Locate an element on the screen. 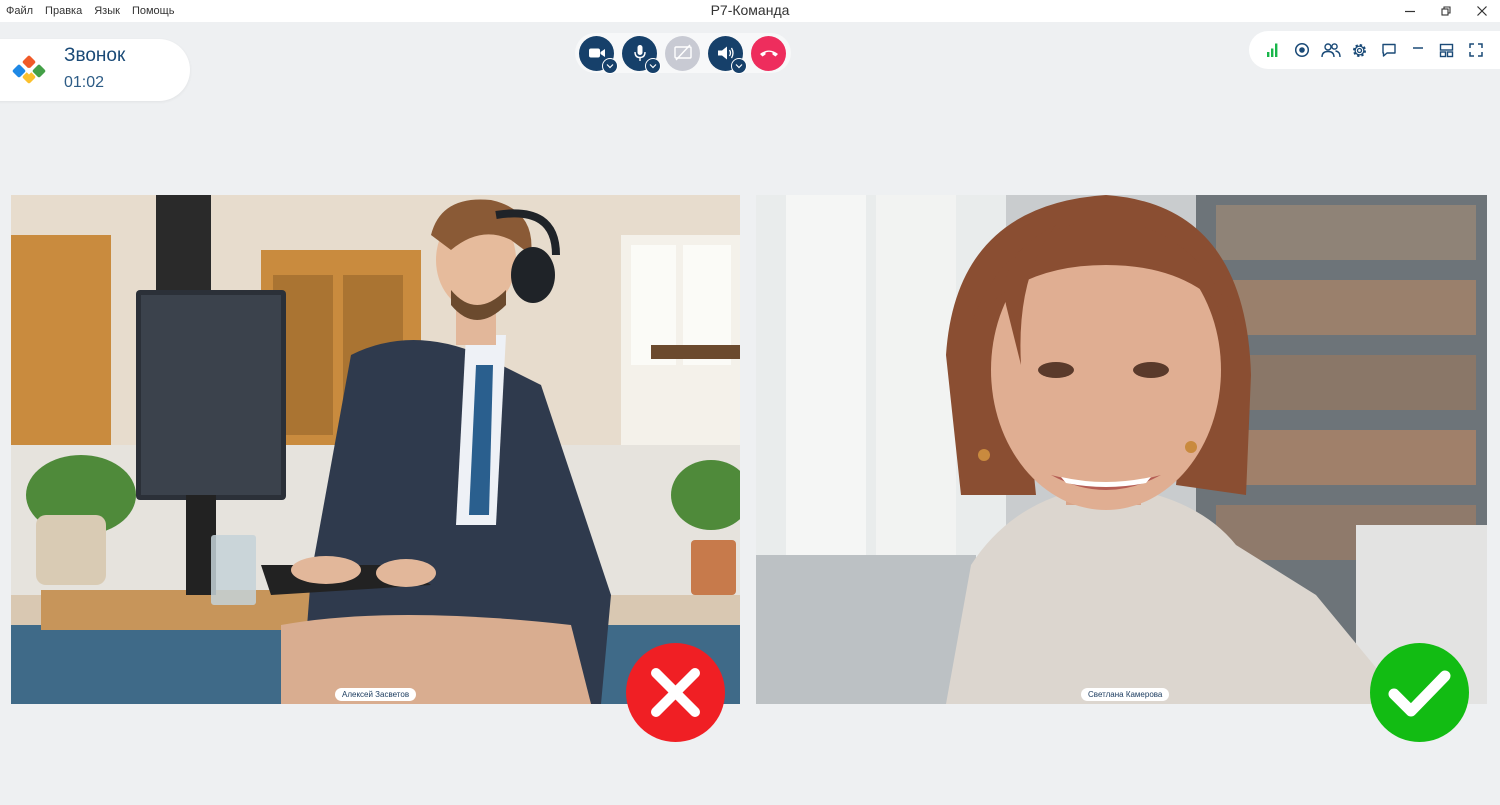 Image resolution: width=1500 pixels, height=805 pixels. approved-status-badge is located at coordinates (1419, 692).